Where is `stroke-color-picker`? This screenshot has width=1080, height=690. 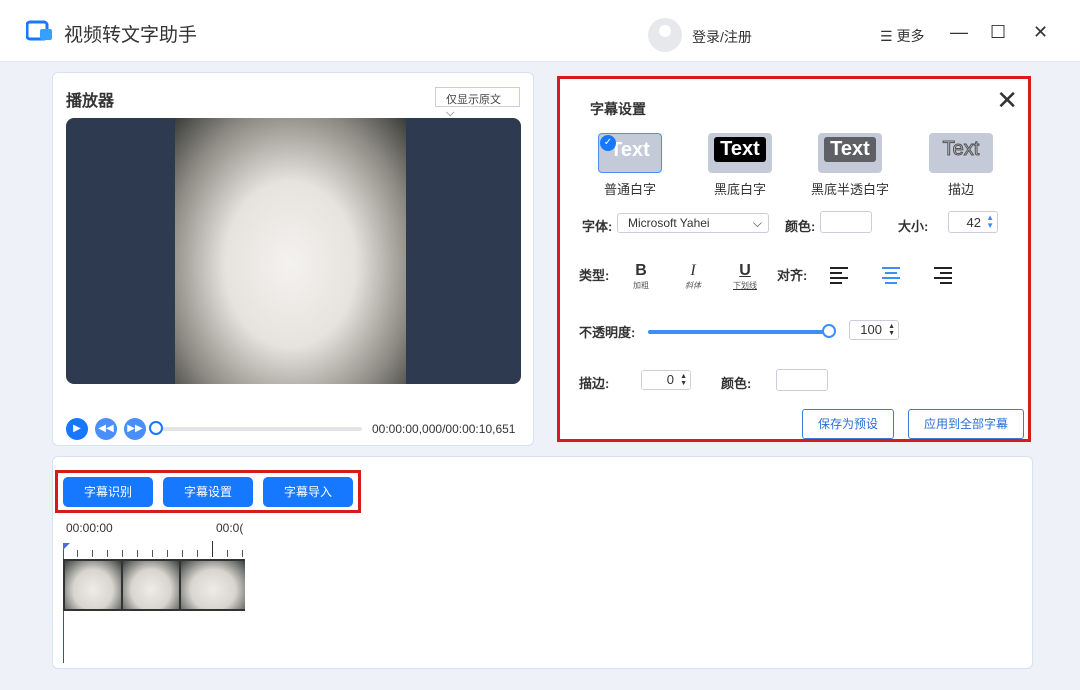
stroke-color-picker is located at coordinates (802, 380).